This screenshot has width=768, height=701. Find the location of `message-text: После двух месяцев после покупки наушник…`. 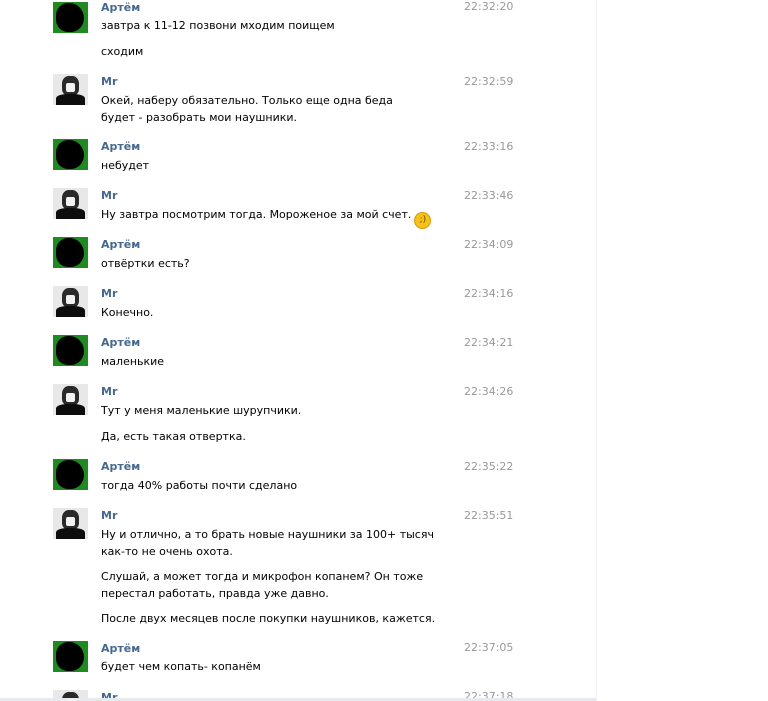

message-text: После двух месяцев после покупки наушник… is located at coordinates (268, 618).